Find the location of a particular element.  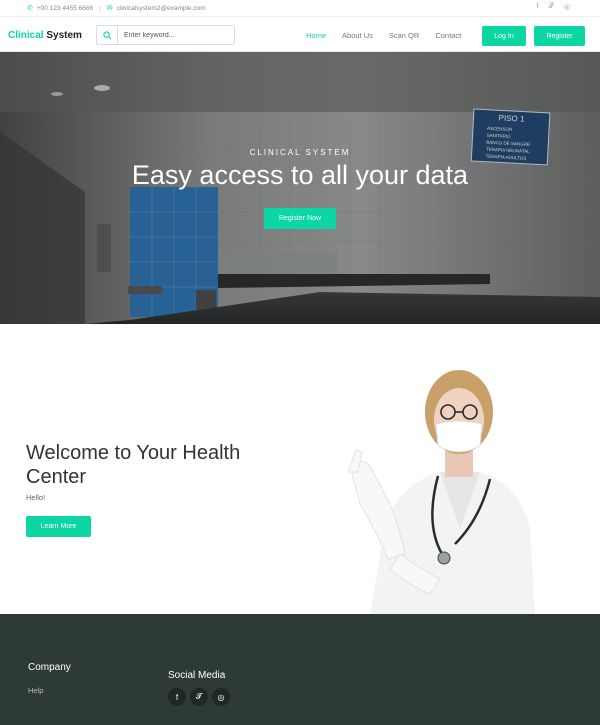

footer-social-title: Social Media is located at coordinates (197, 675).